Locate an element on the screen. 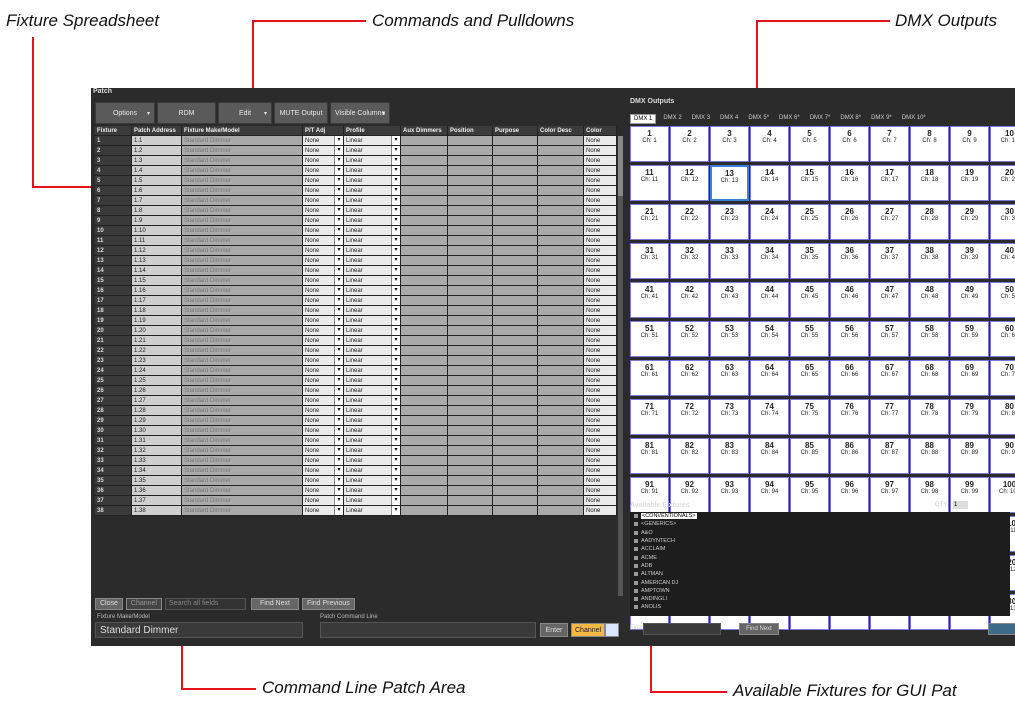  table-row: 36 1.36 Standard Dimmer None ▾ Linear ▾ None is located at coordinates (356, 491).